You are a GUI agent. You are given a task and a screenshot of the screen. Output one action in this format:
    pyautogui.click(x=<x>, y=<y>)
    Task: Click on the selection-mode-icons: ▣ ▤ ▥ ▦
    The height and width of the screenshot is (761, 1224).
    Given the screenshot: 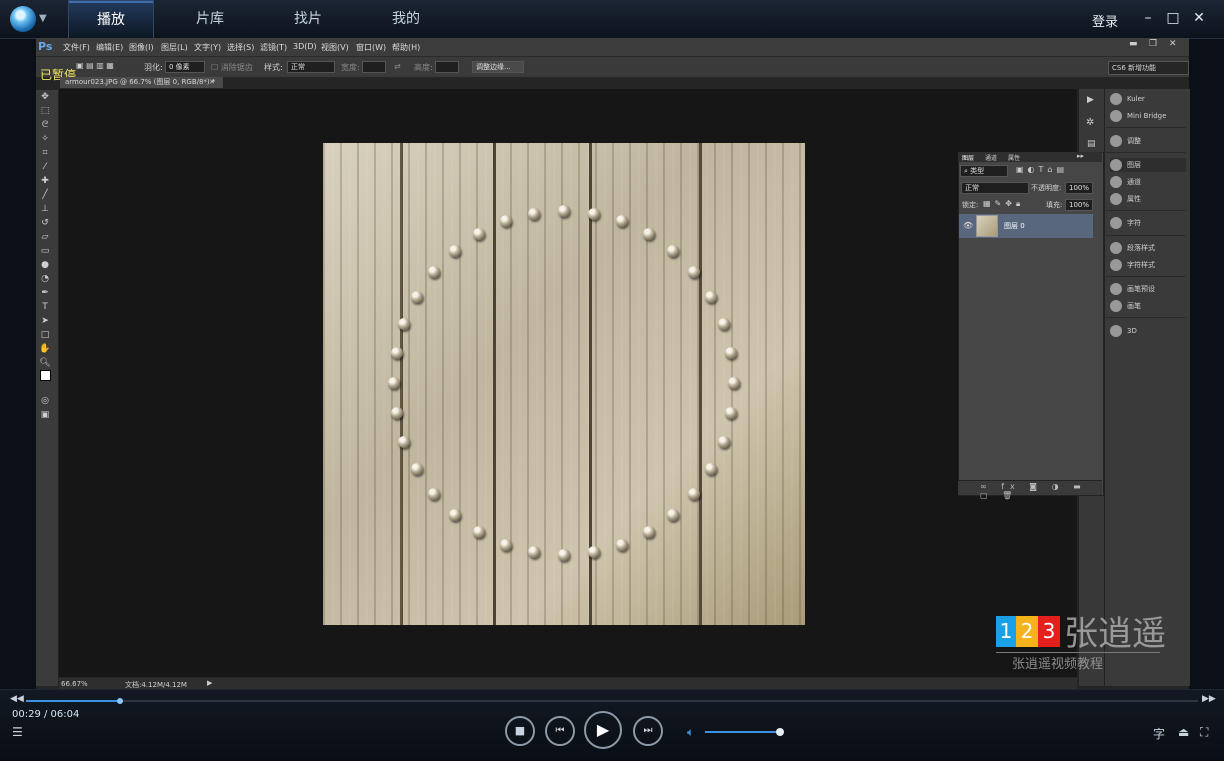 What is the action you would take?
    pyautogui.click(x=95, y=65)
    